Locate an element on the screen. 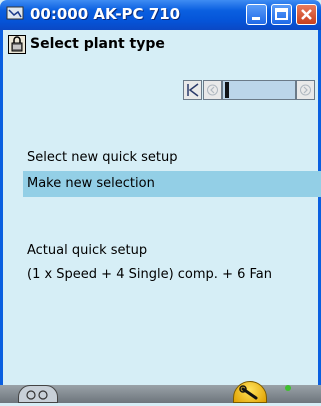  controller-button is located at coordinates (38, 394).